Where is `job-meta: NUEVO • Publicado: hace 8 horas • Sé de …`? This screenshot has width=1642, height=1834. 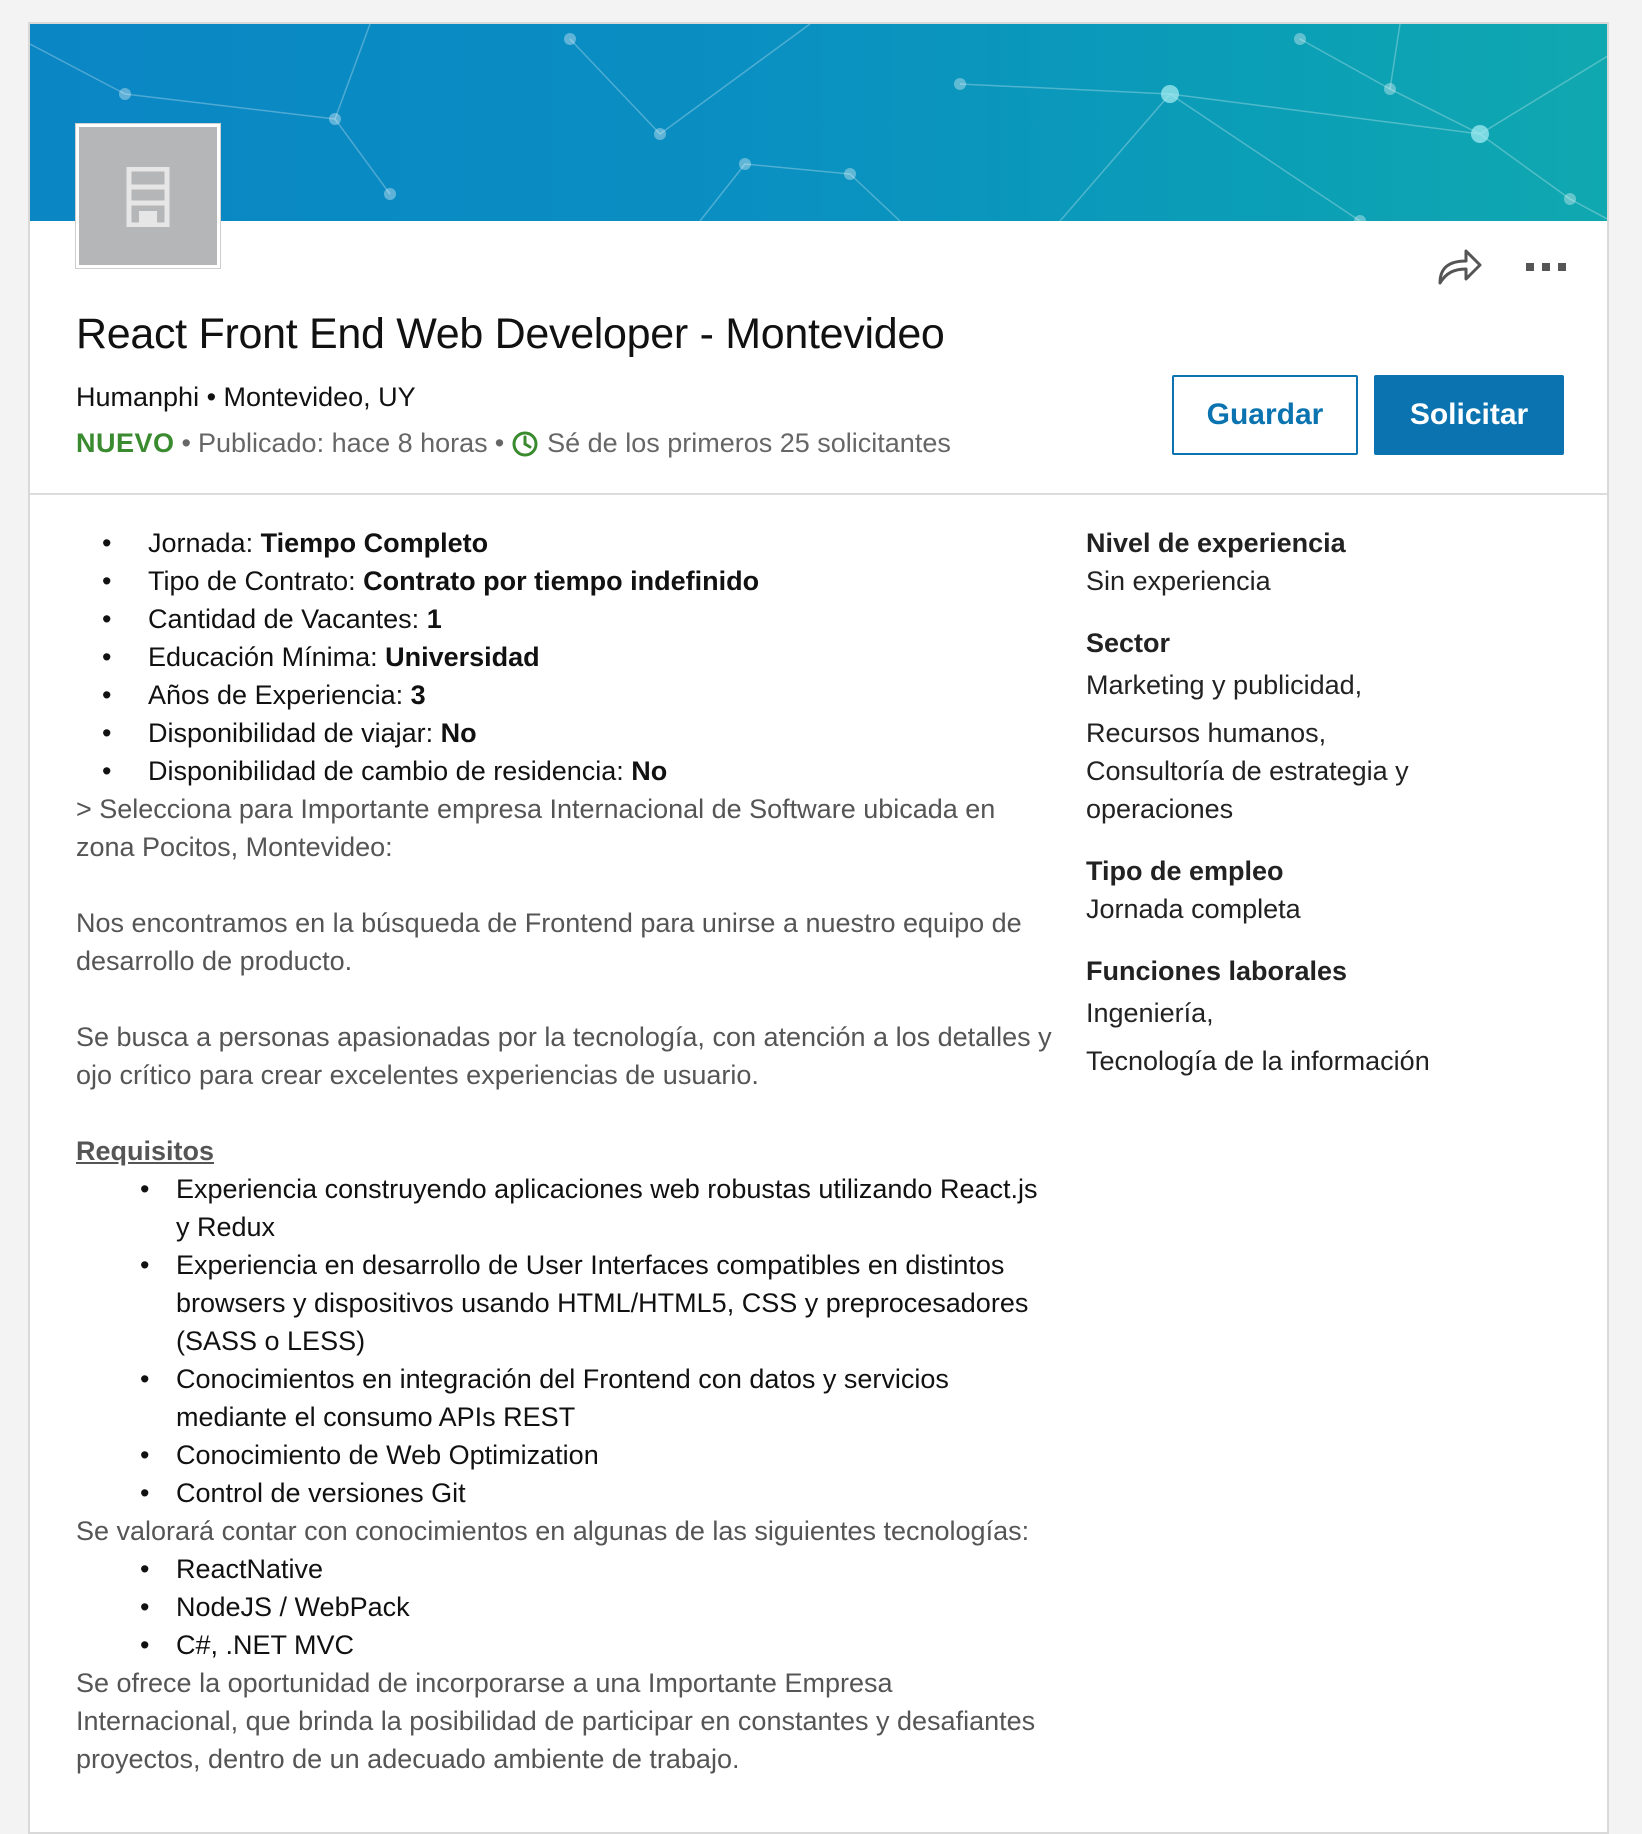 job-meta: NUEVO • Publicado: hace 8 horas • Sé de … is located at coordinates (513, 443).